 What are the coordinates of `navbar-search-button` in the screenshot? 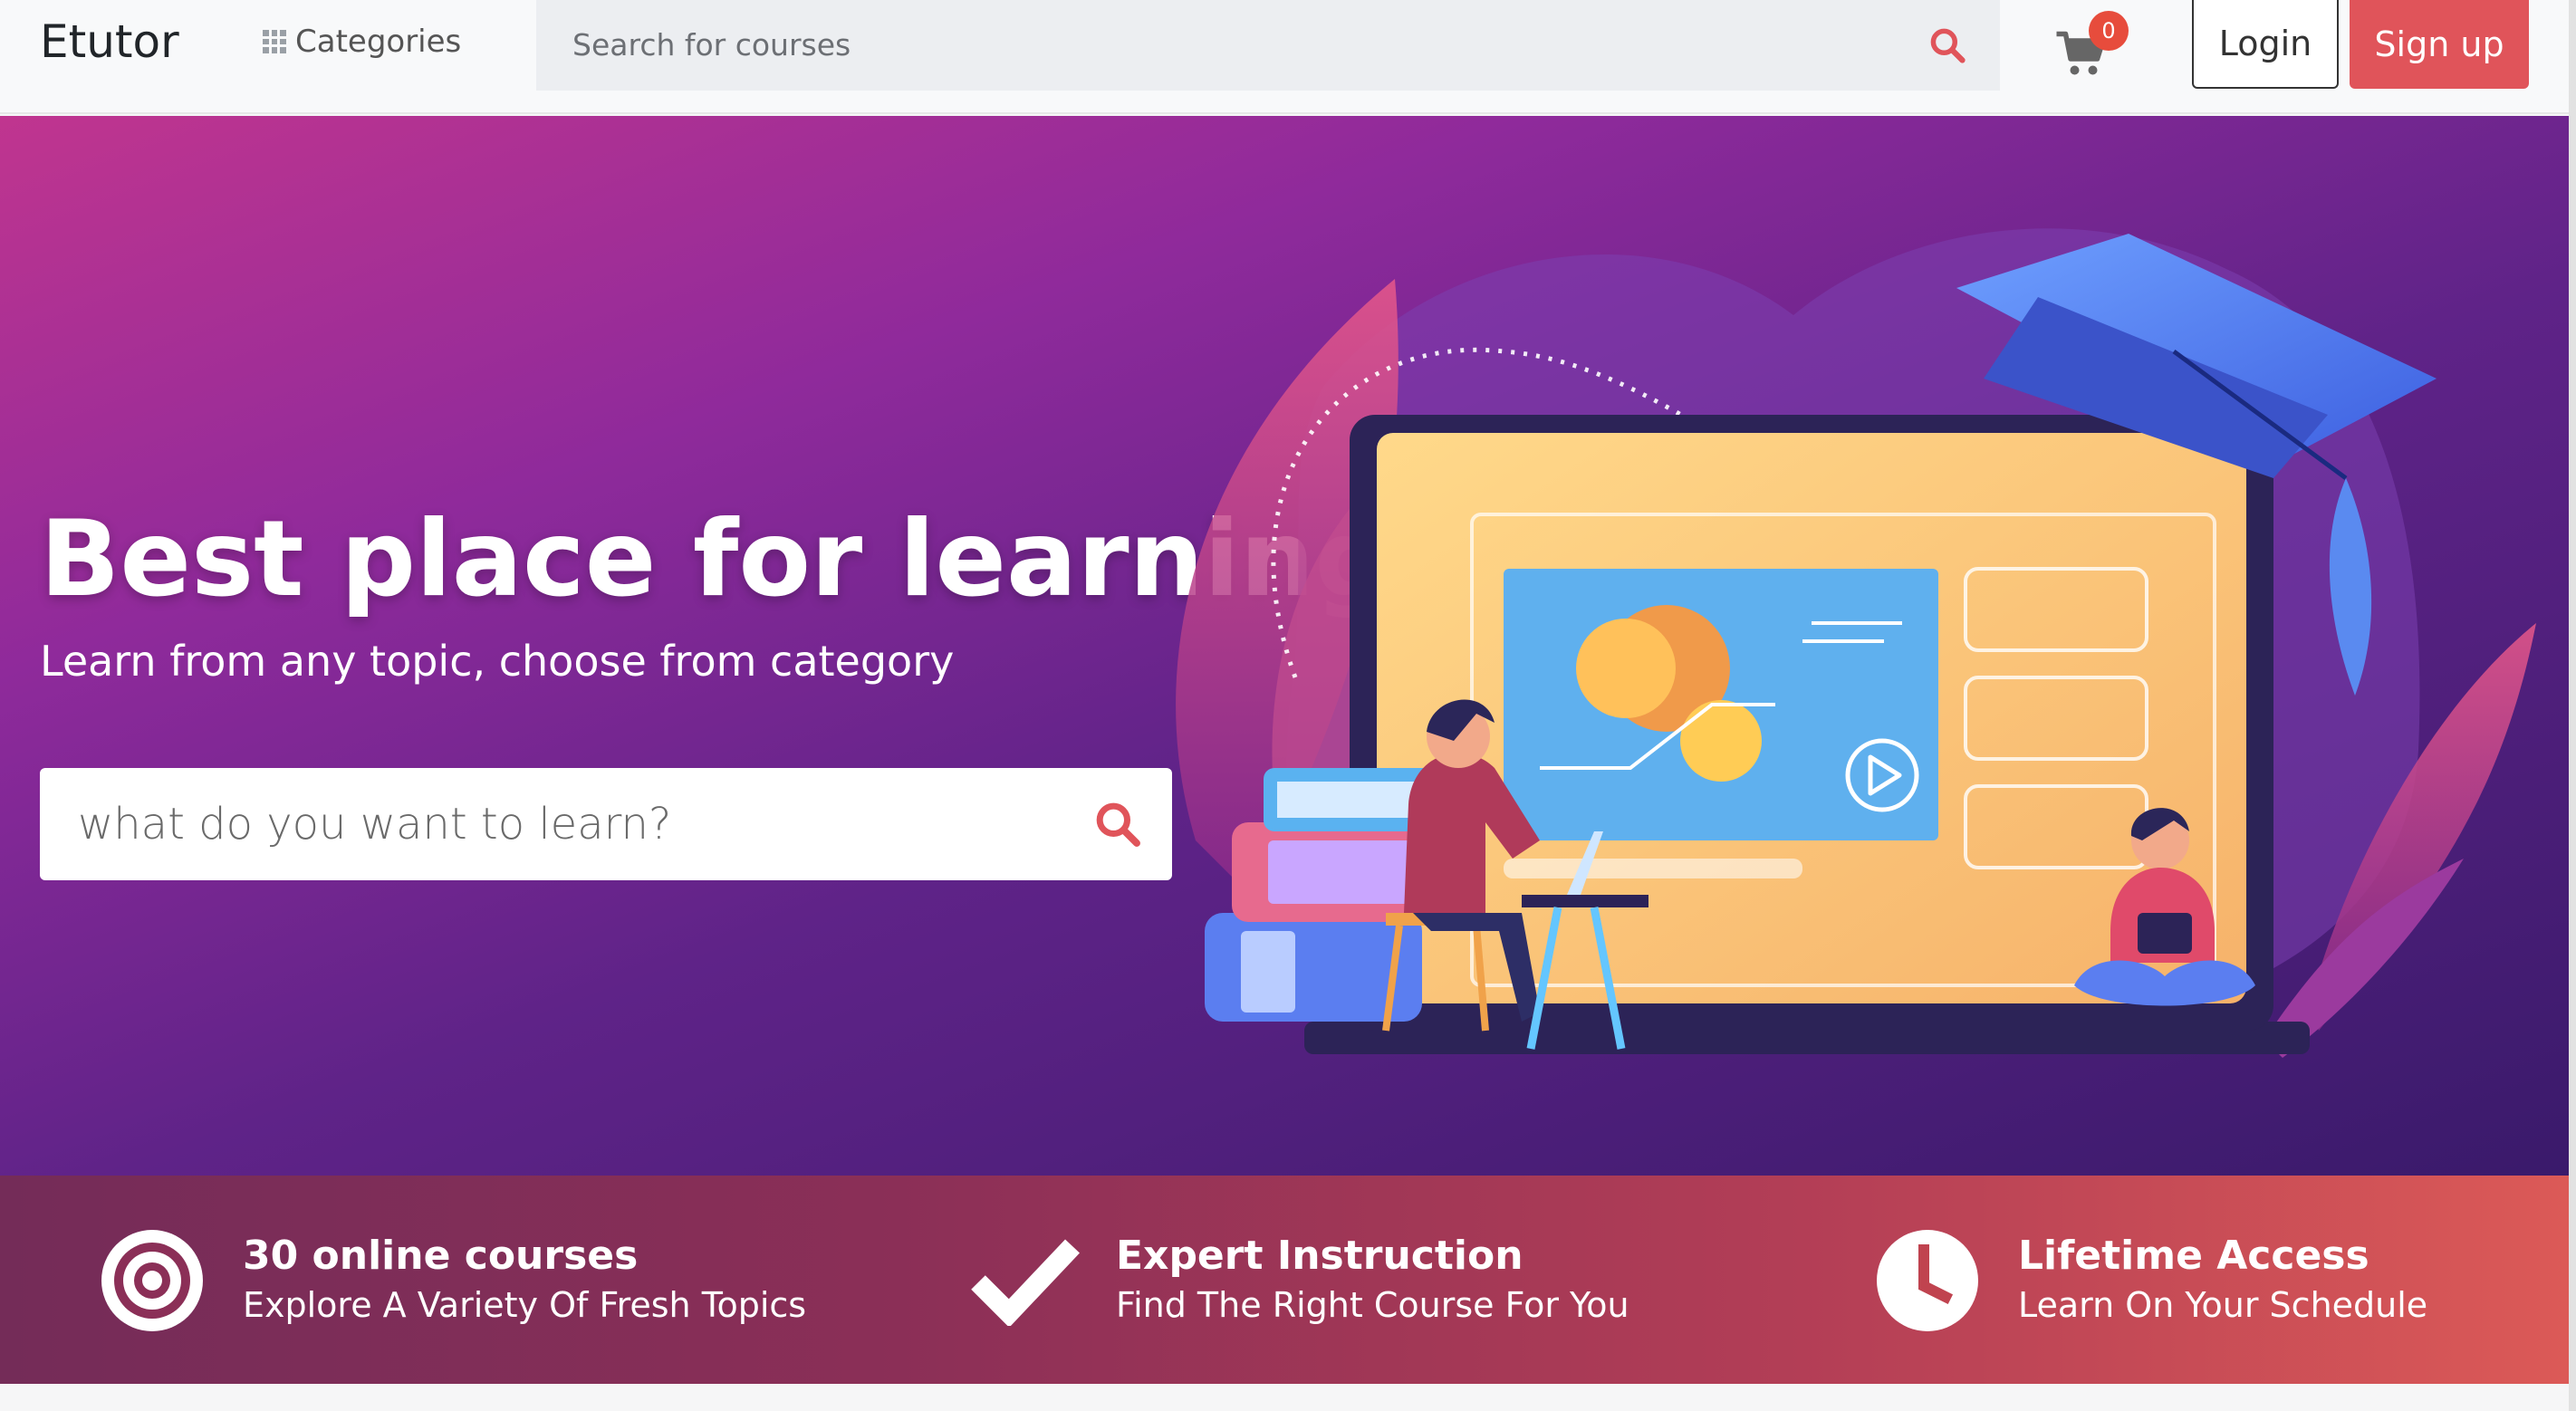 It's located at (1947, 45).